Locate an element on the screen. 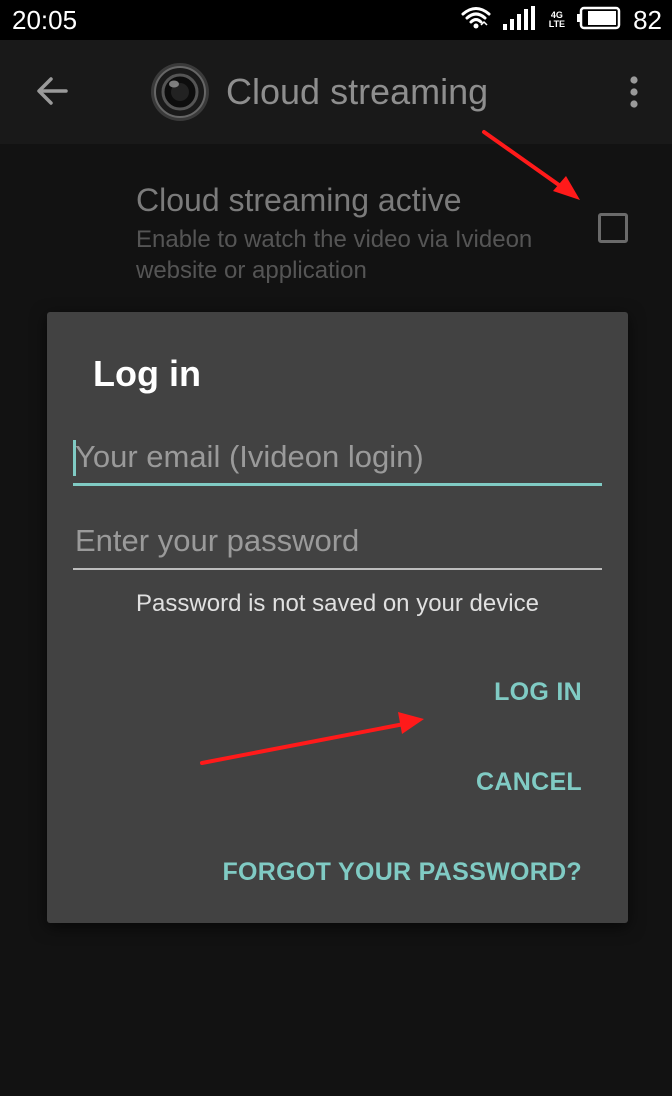  password-note: Password is not saved on your device is located at coordinates (337, 603).